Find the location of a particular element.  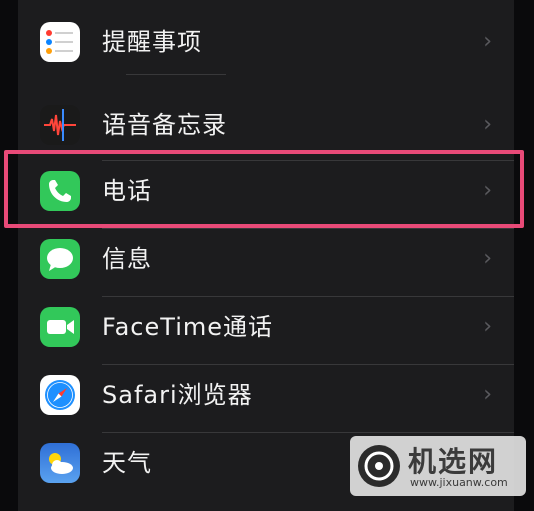

settings-row-label: 语音备忘录 is located at coordinates (164, 125).